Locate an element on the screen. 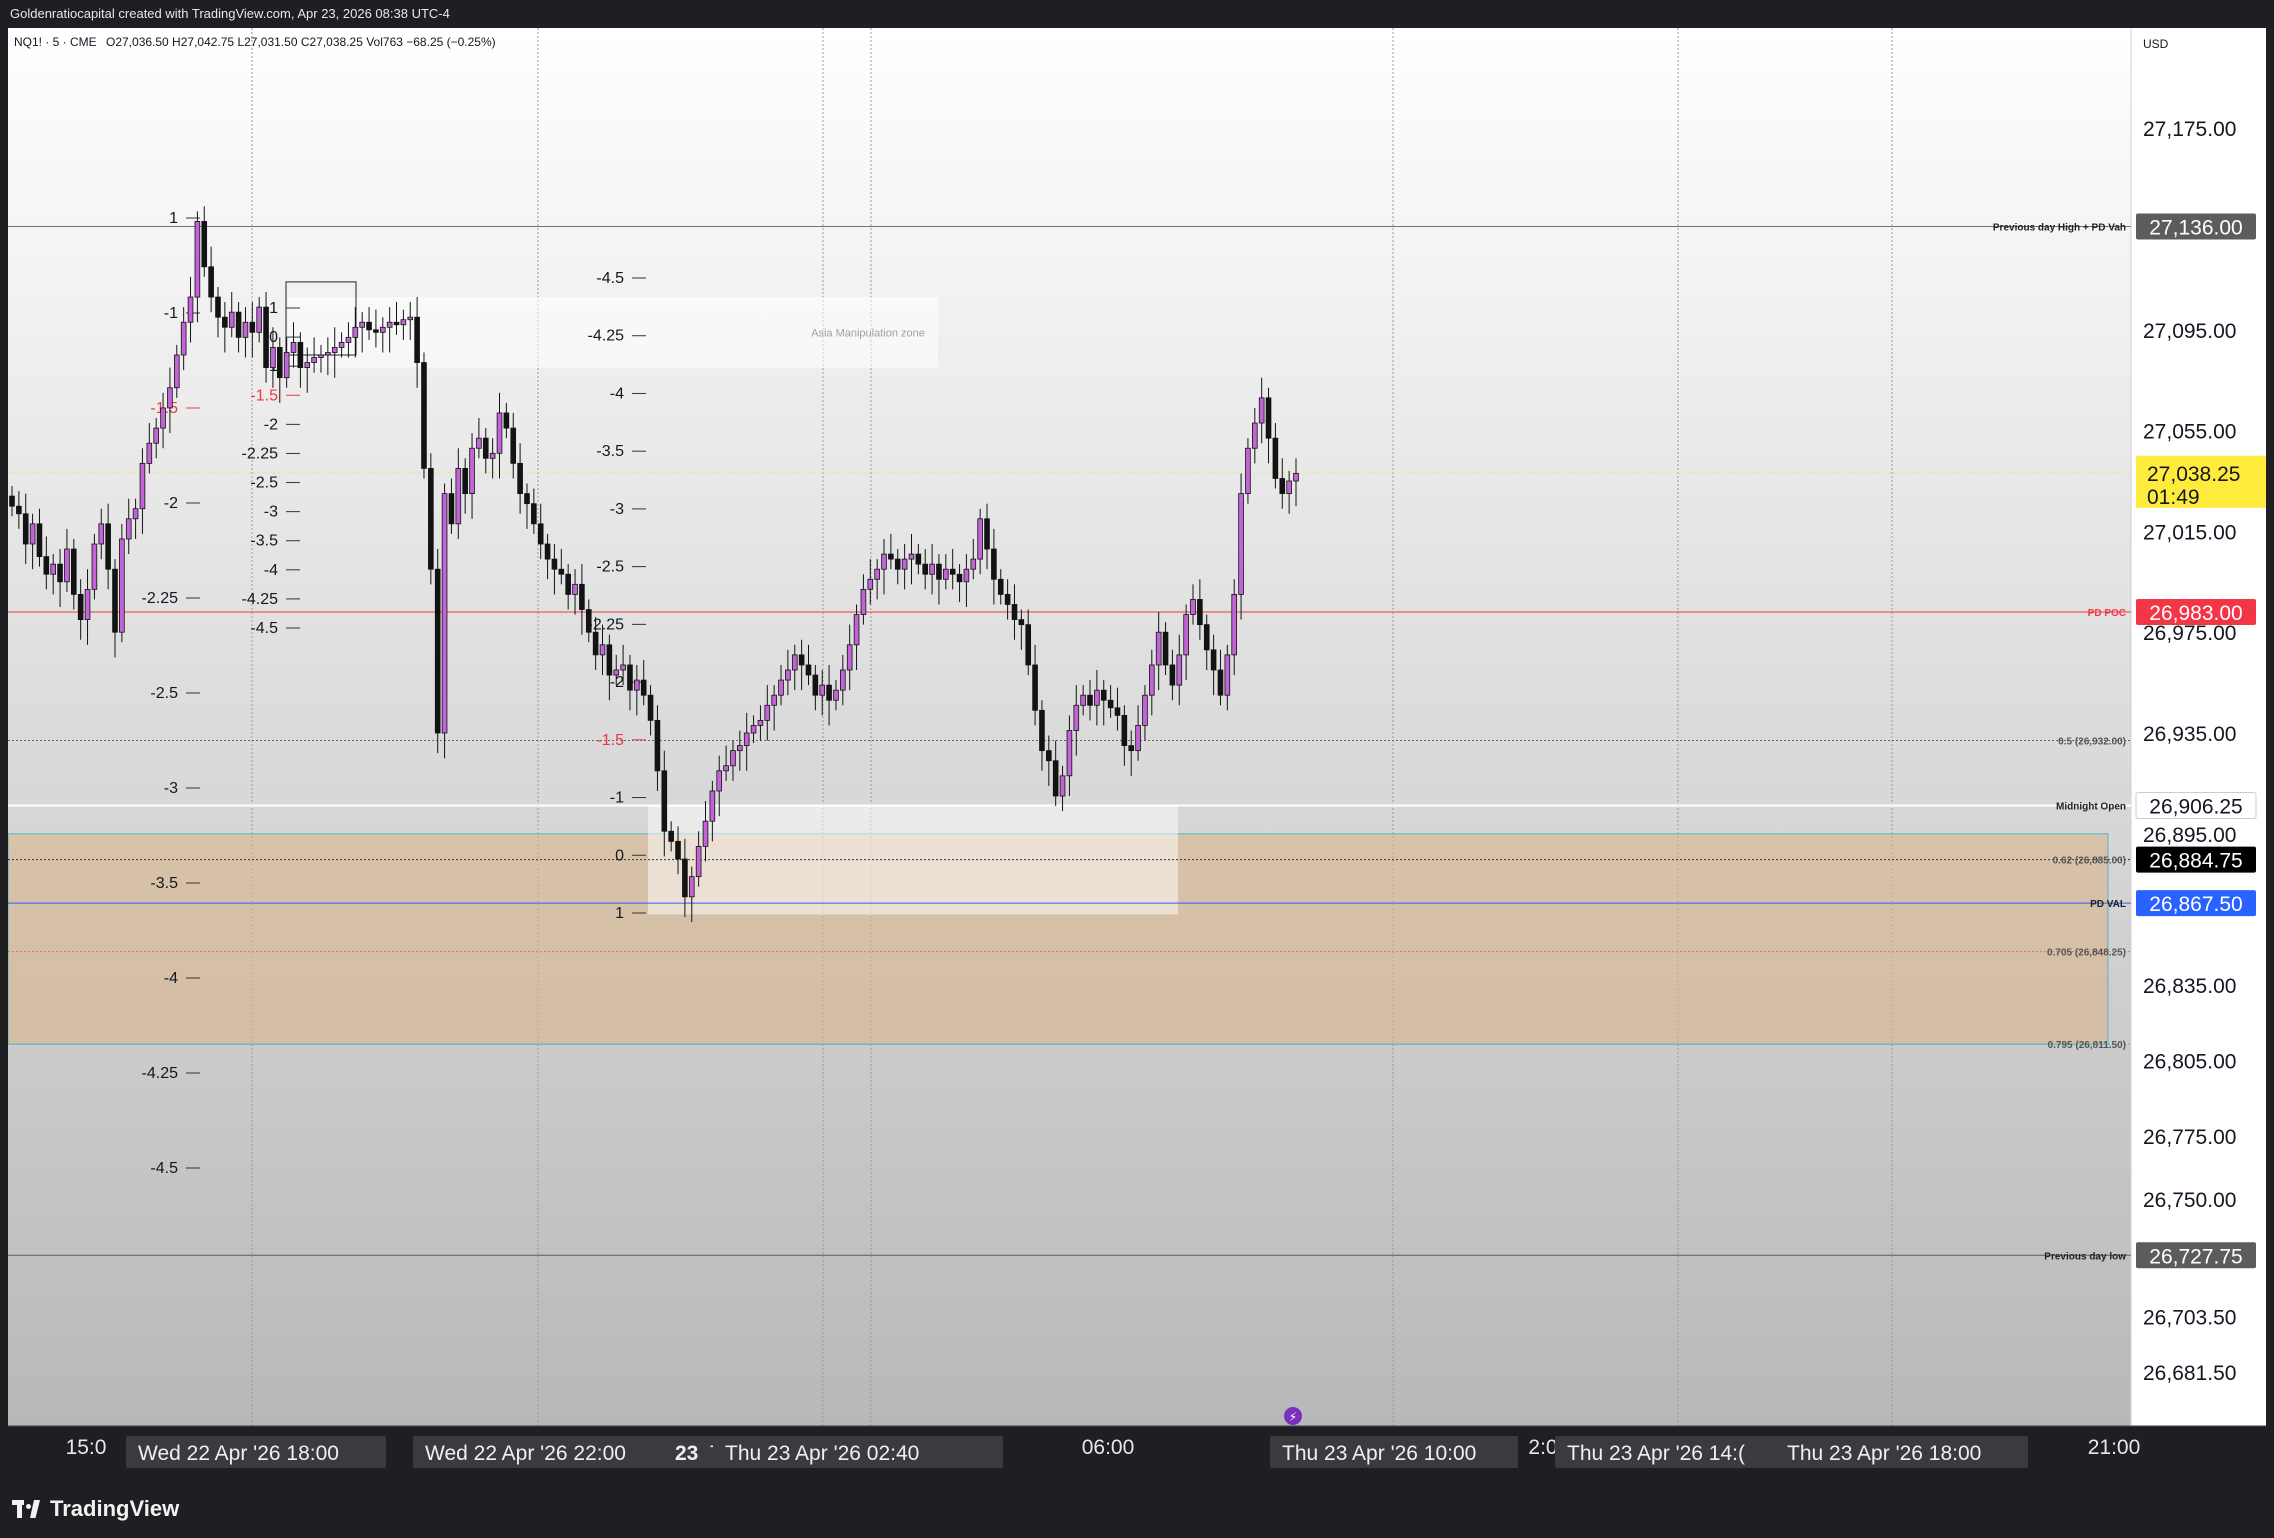 This screenshot has height=1538, width=2274. fib-mid-label: -1.5 is located at coordinates (610, 740).